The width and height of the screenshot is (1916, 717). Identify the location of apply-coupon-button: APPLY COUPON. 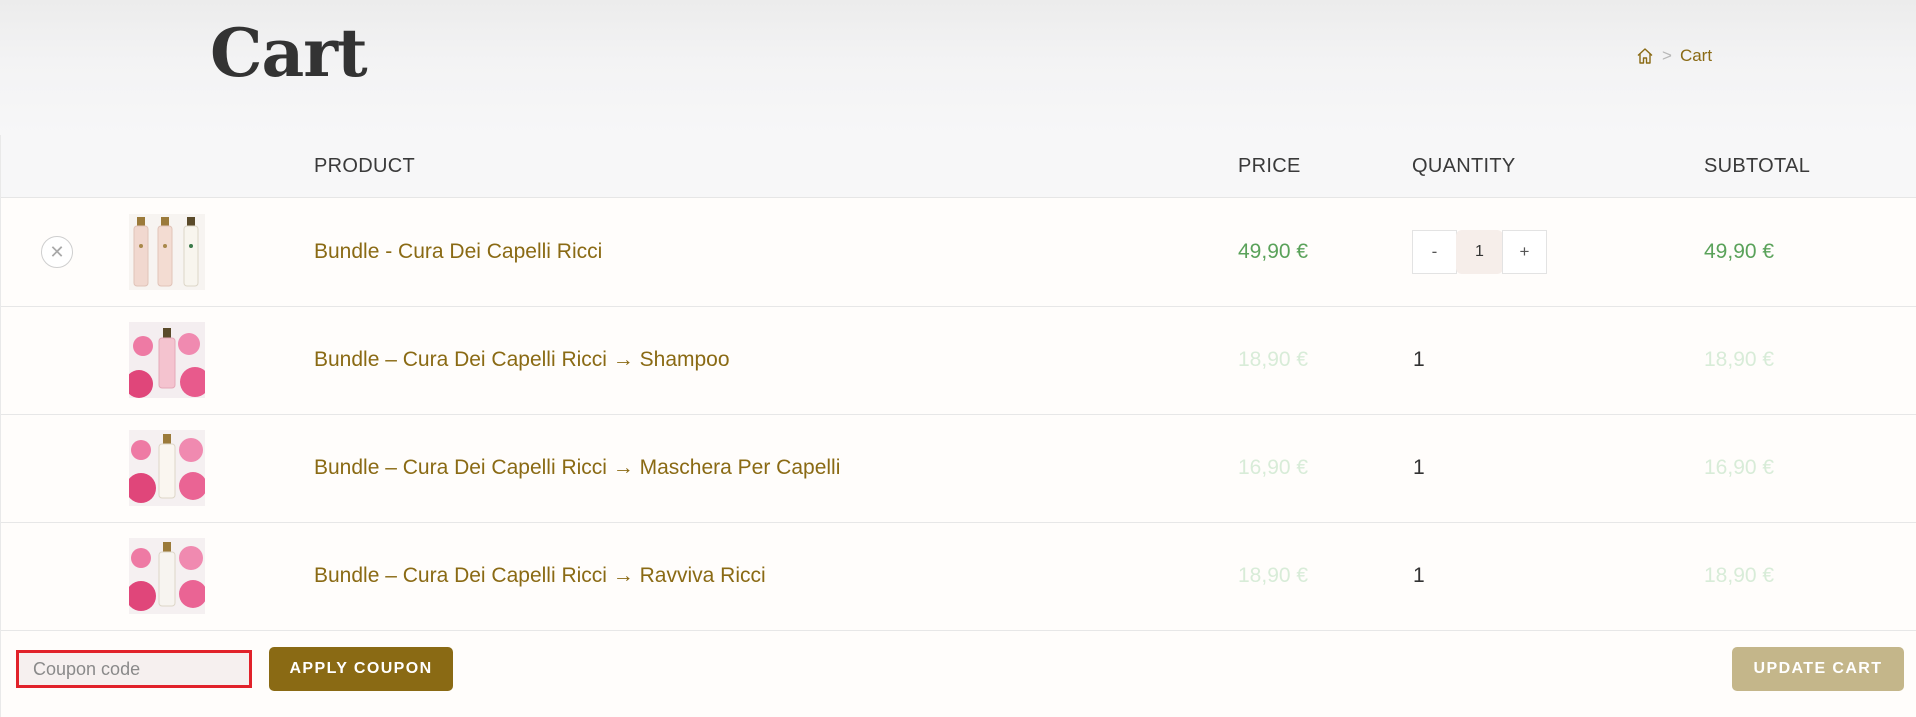
(361, 669).